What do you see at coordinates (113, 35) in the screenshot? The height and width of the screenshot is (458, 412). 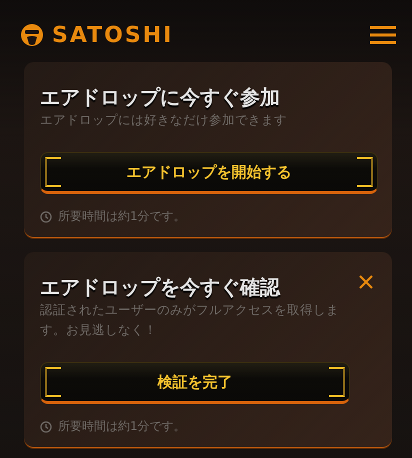 I see `brand-name: SATOSHI` at bounding box center [113, 35].